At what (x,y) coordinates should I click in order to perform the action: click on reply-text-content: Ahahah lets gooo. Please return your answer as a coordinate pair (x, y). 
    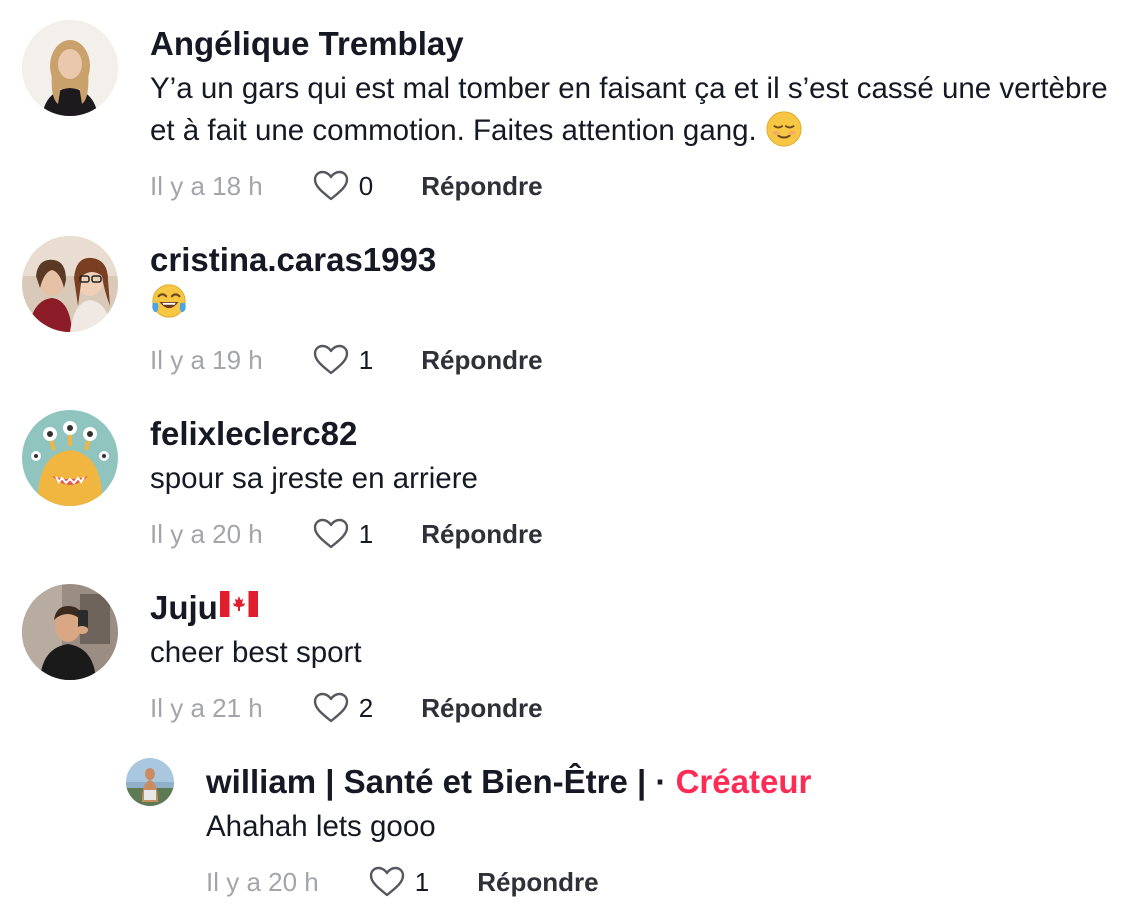
    Looking at the image, I should click on (321, 826).